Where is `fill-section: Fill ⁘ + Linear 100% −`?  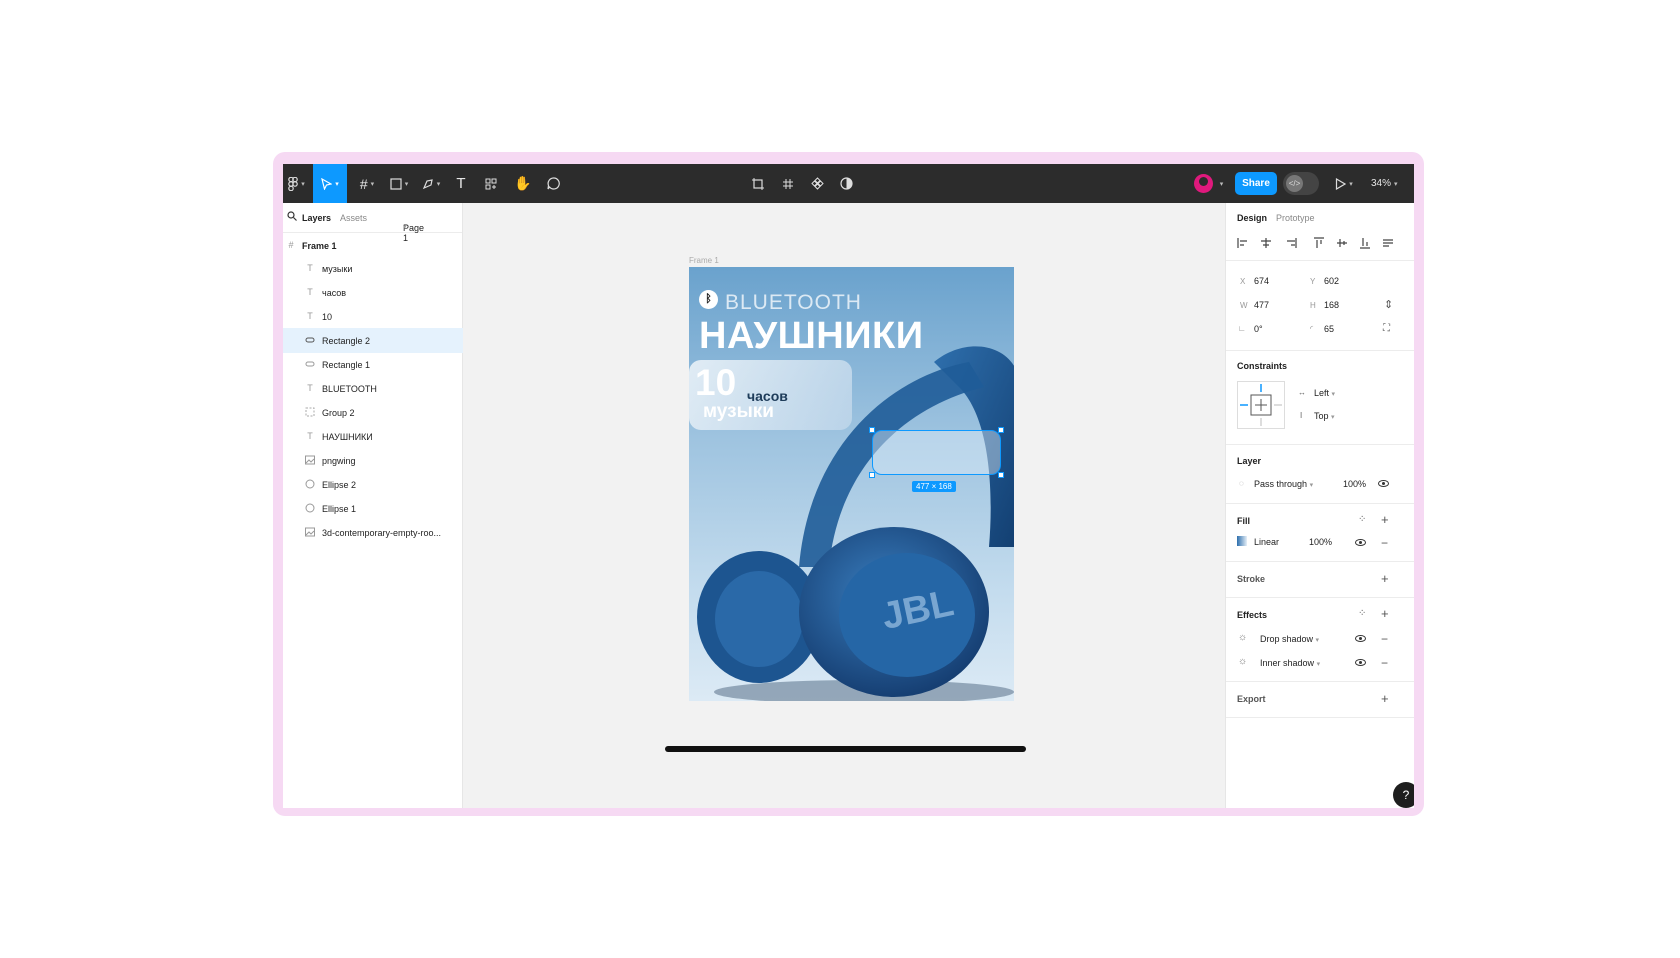 fill-section: Fill ⁘ + Linear 100% − is located at coordinates (1320, 533).